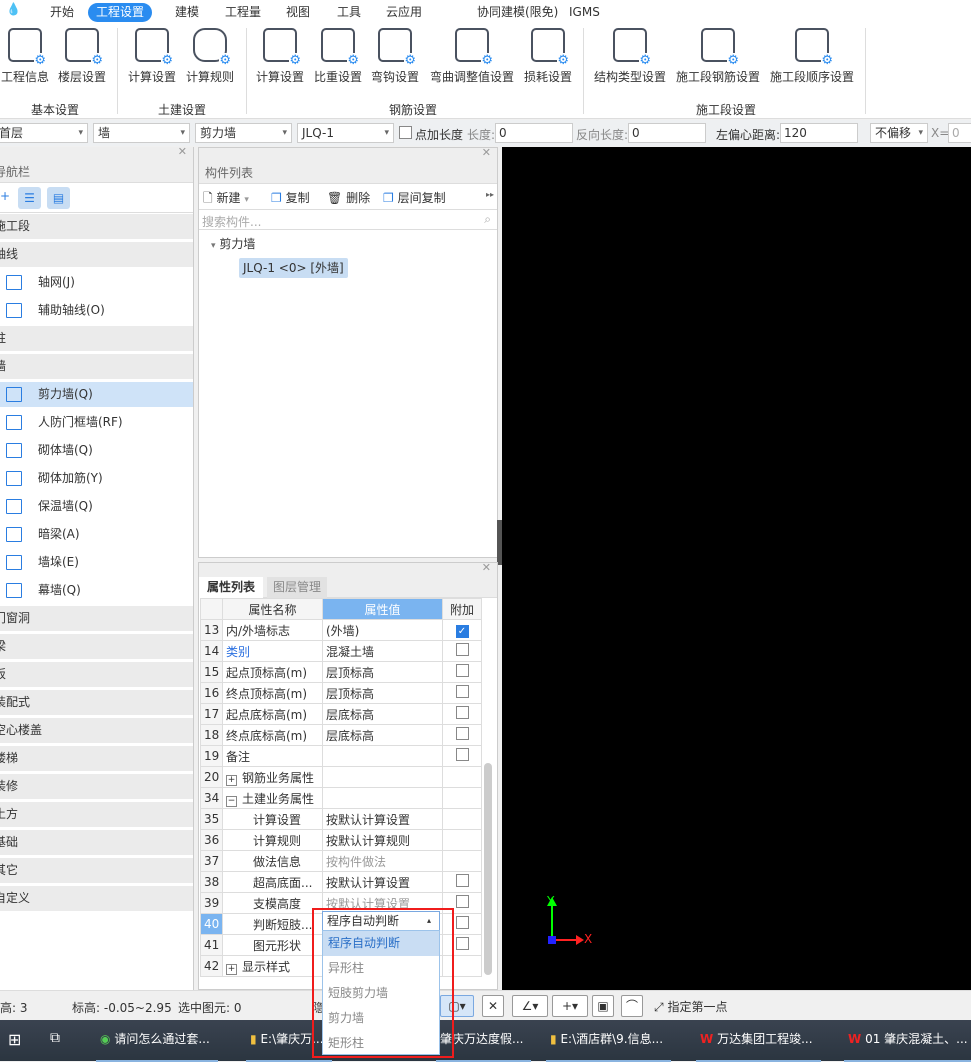 Image resolution: width=971 pixels, height=1062 pixels. I want to click on table-row: 36 计算规则 按默认计算规则, so click(341, 840).